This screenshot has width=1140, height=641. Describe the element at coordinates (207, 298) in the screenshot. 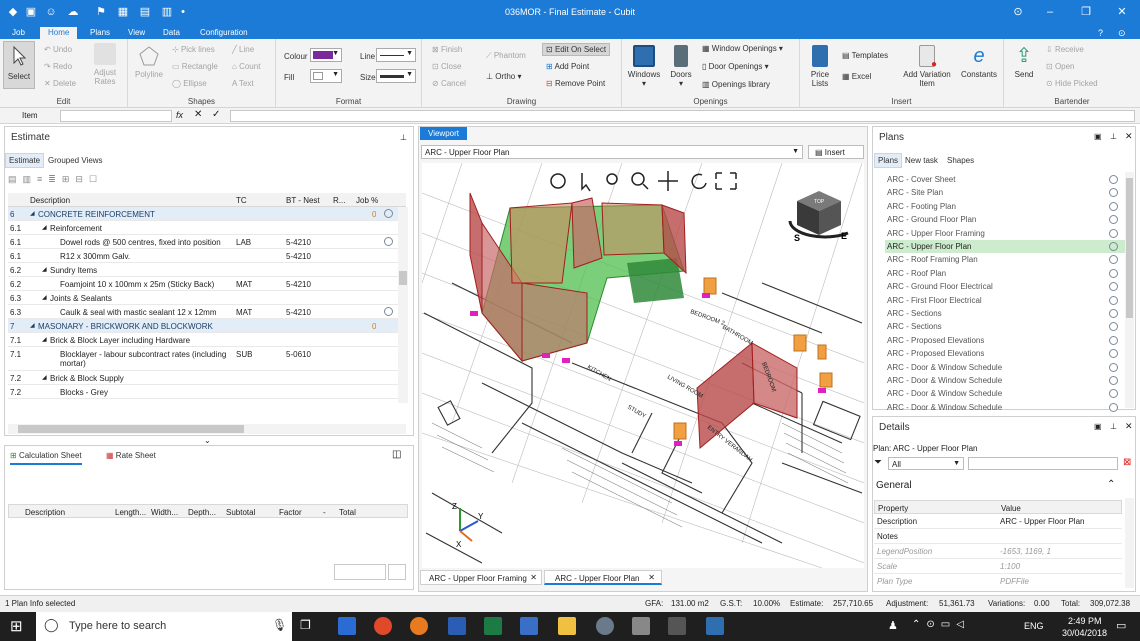

I see `table-row: 6.3 ◢ Joints & Sealants` at that location.